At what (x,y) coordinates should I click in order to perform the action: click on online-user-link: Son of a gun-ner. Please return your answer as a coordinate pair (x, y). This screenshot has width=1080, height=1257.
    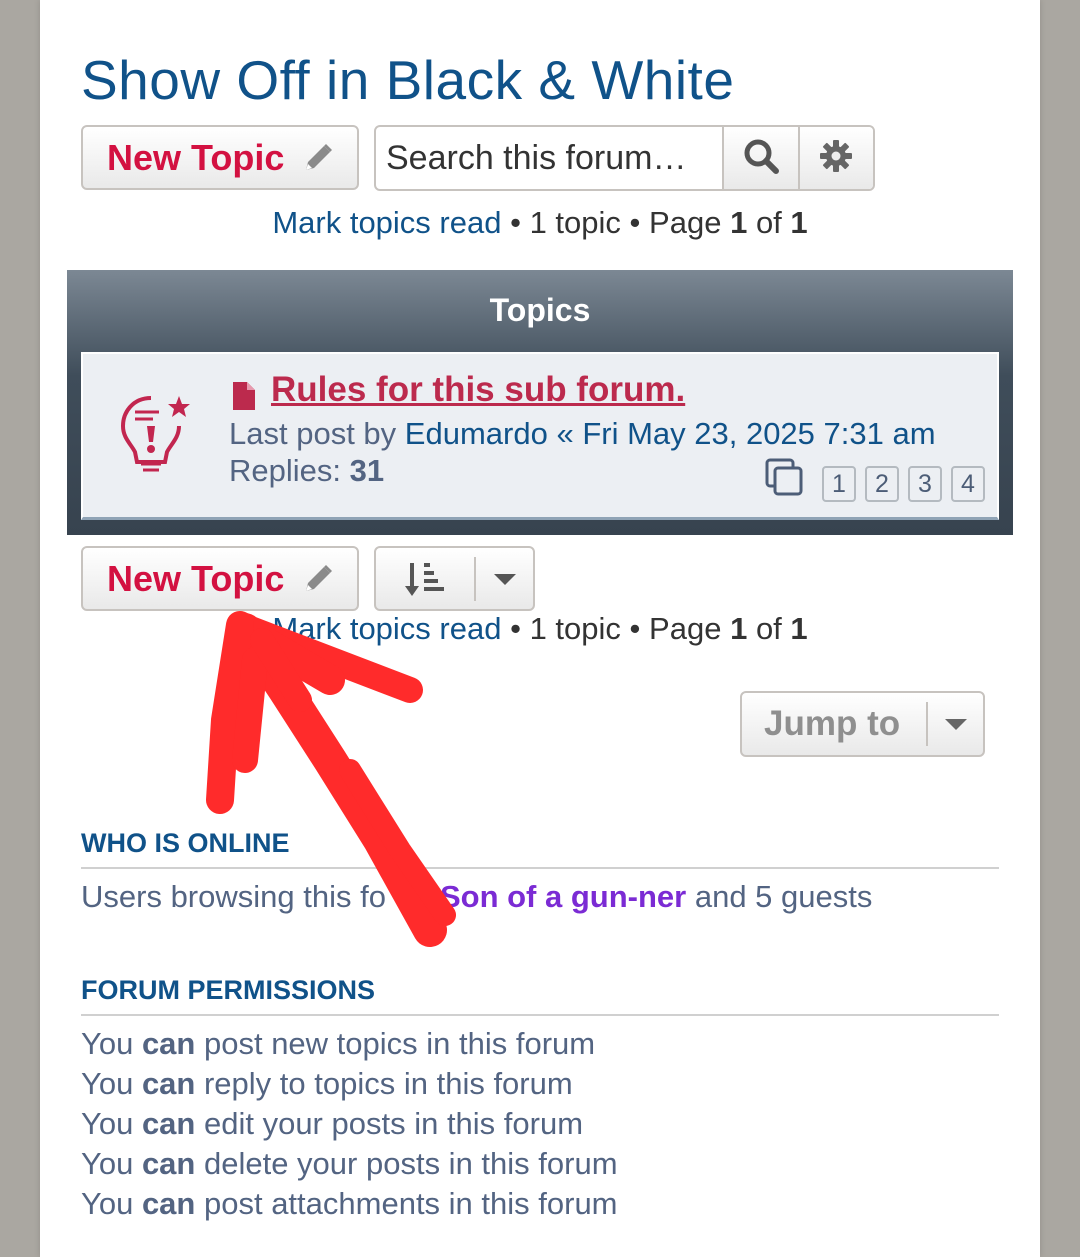
    Looking at the image, I should click on (563, 896).